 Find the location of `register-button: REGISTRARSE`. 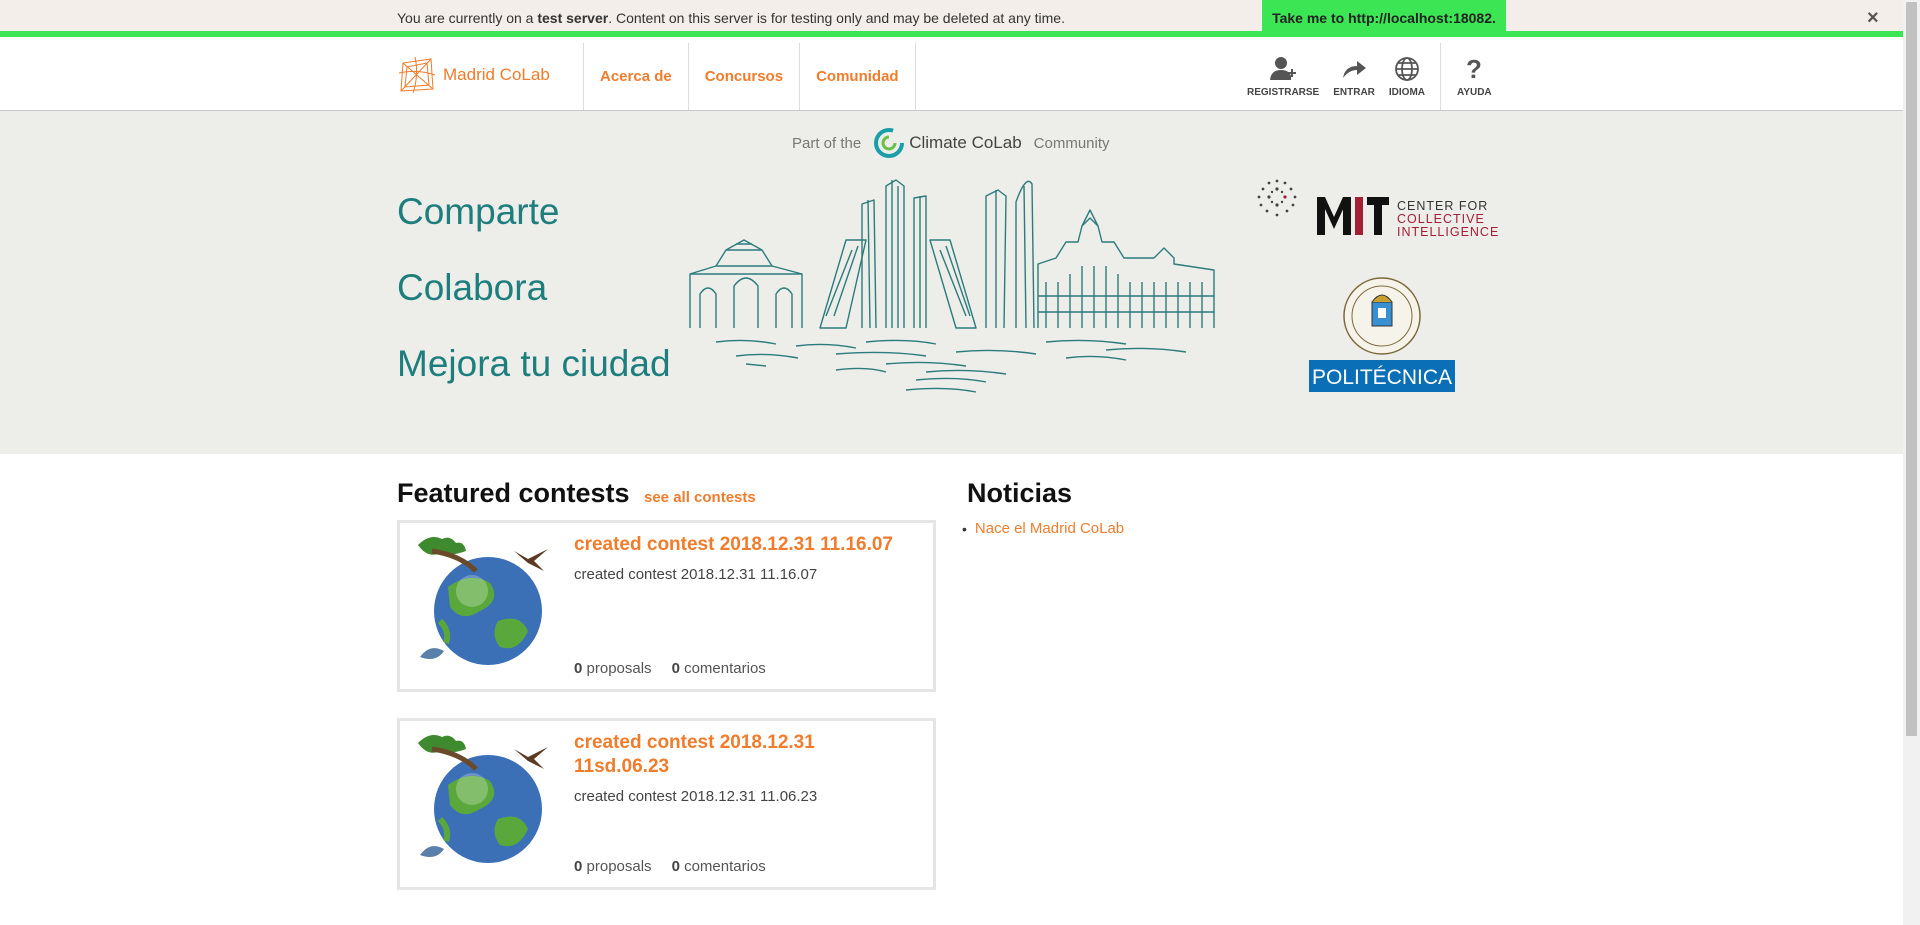

register-button: REGISTRARSE is located at coordinates (1283, 76).